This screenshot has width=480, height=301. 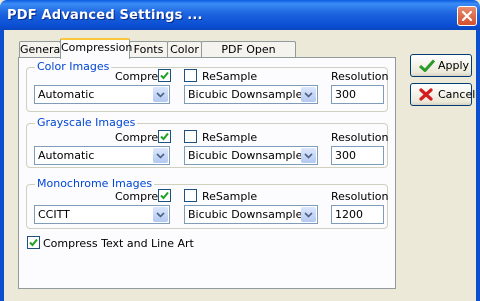 I want to click on cancel-button: Cancel, so click(x=443, y=94).